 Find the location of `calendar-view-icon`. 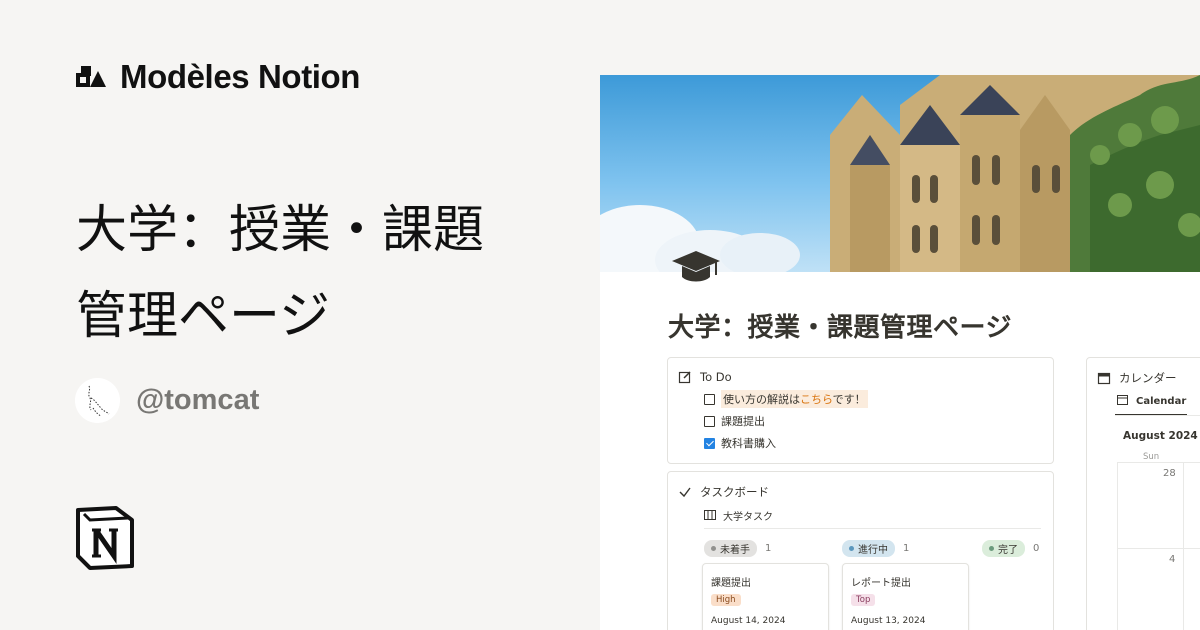

calendar-view-icon is located at coordinates (1124, 401).